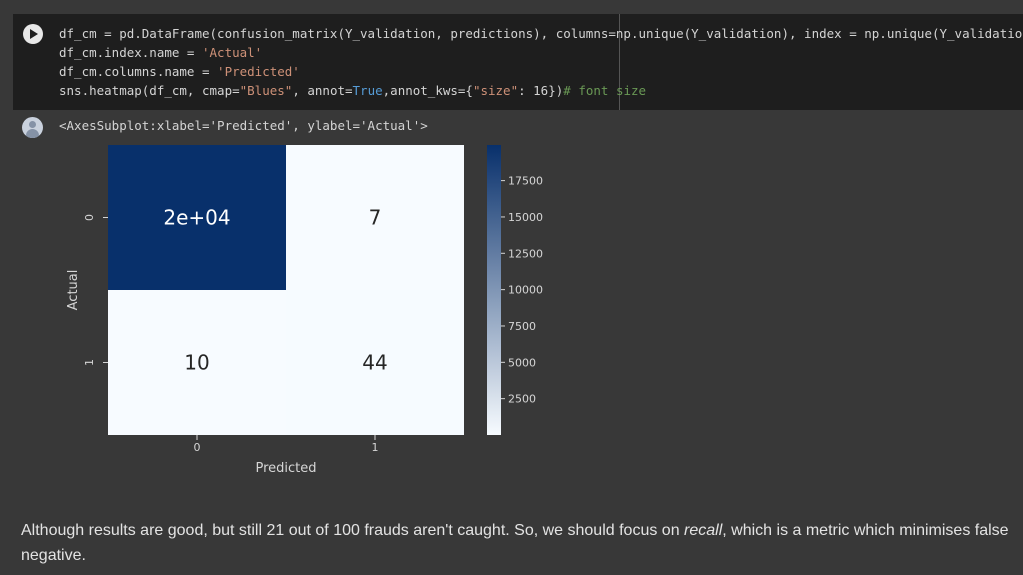 This screenshot has height=575, width=1023. What do you see at coordinates (522, 326) in the screenshot?
I see `colorbar-tick-label: 7500` at bounding box center [522, 326].